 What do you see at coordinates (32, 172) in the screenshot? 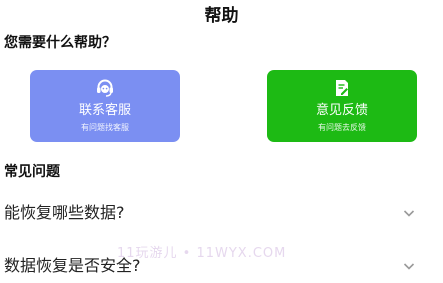
I see `faq-heading: 常见问题` at bounding box center [32, 172].